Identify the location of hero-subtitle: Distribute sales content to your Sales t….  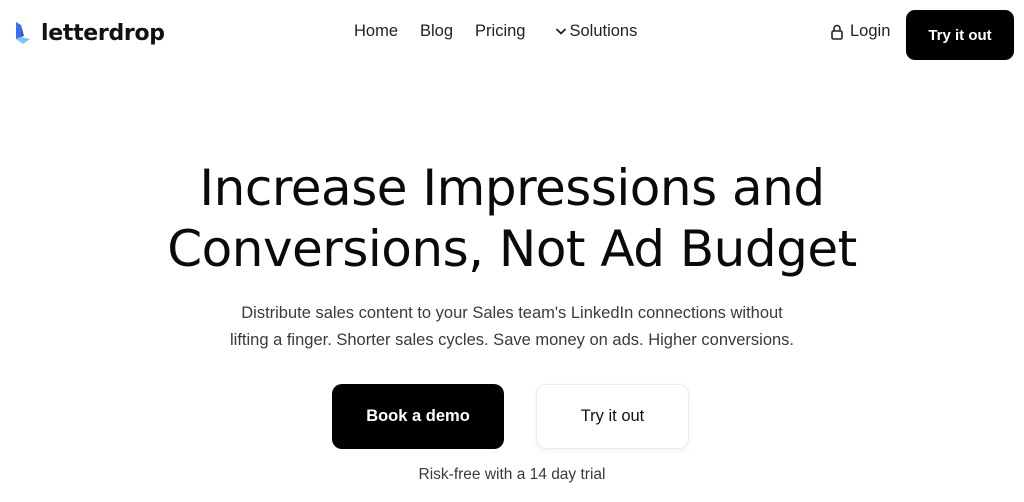
(512, 327).